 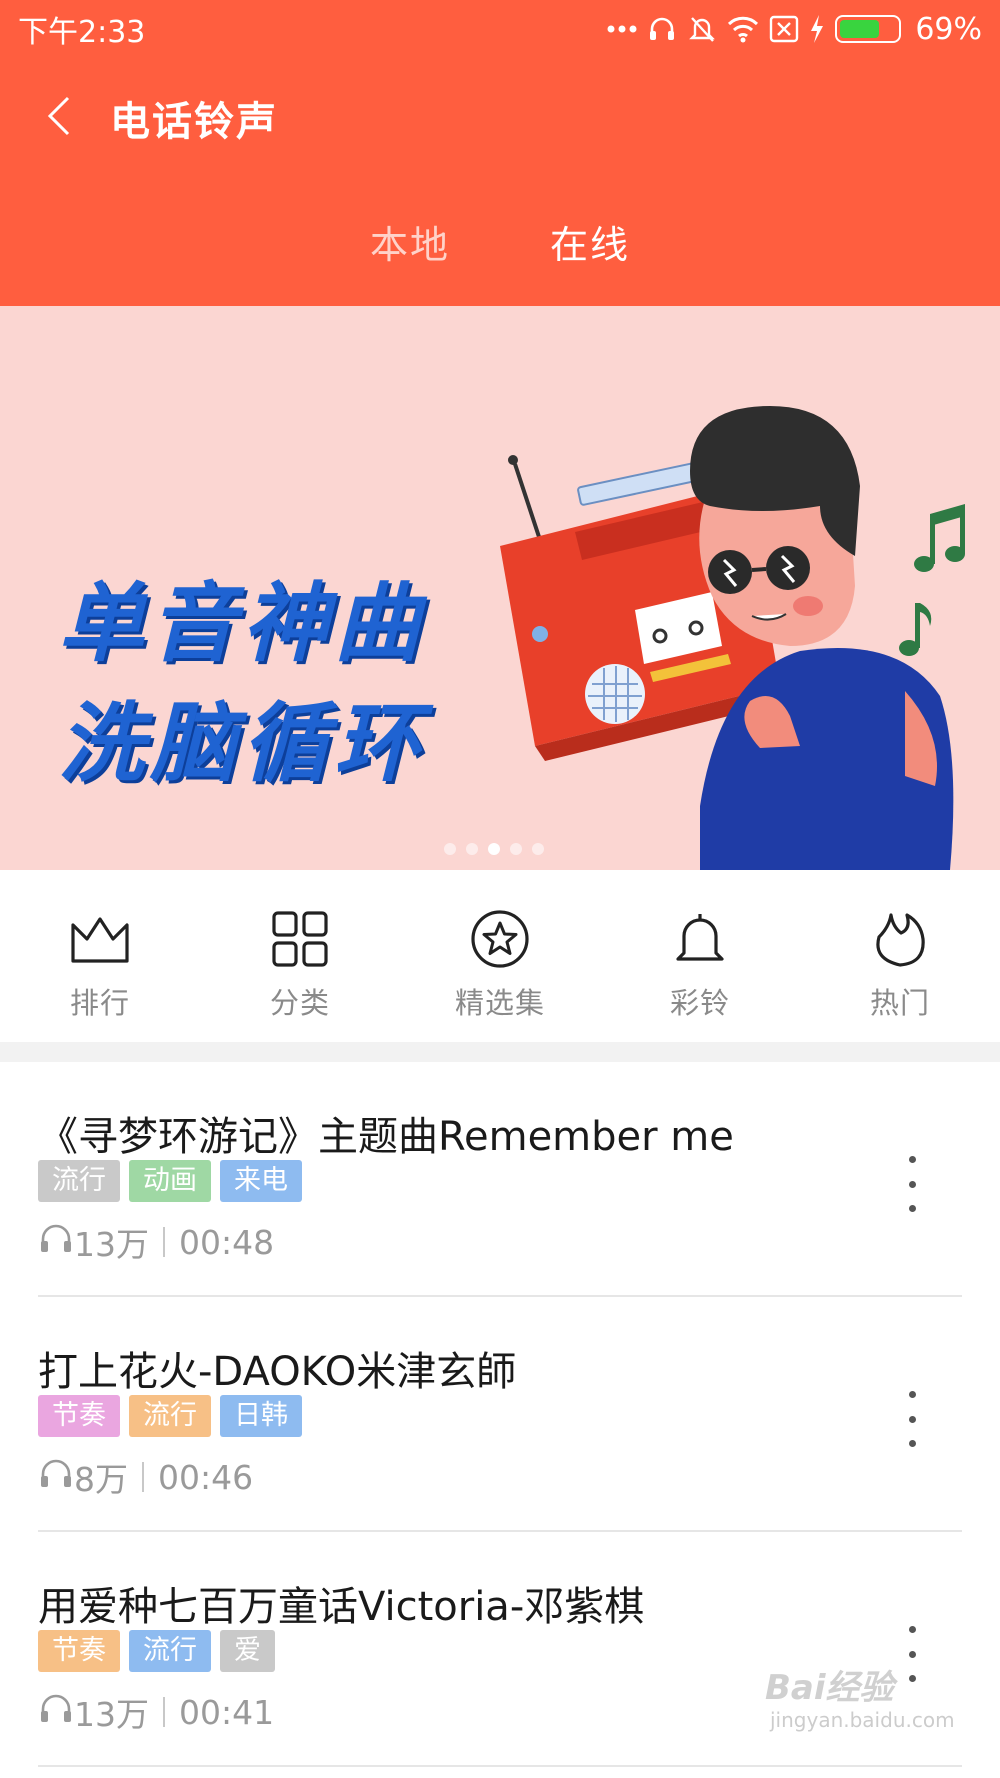 I want to click on song-title: 用爱种七百万童话Victoria-邓紫棋, so click(x=341, y=1607).